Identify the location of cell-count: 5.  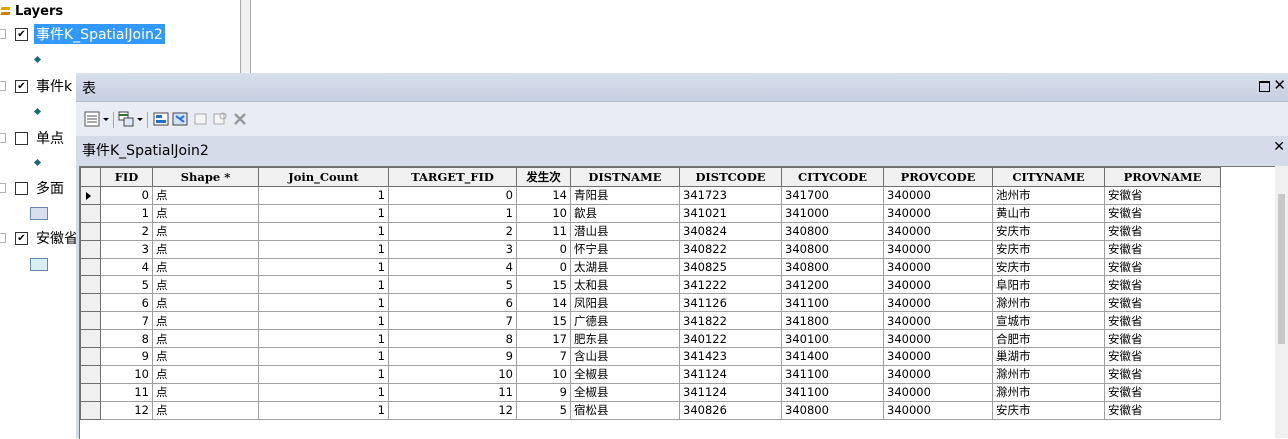
(543, 410).